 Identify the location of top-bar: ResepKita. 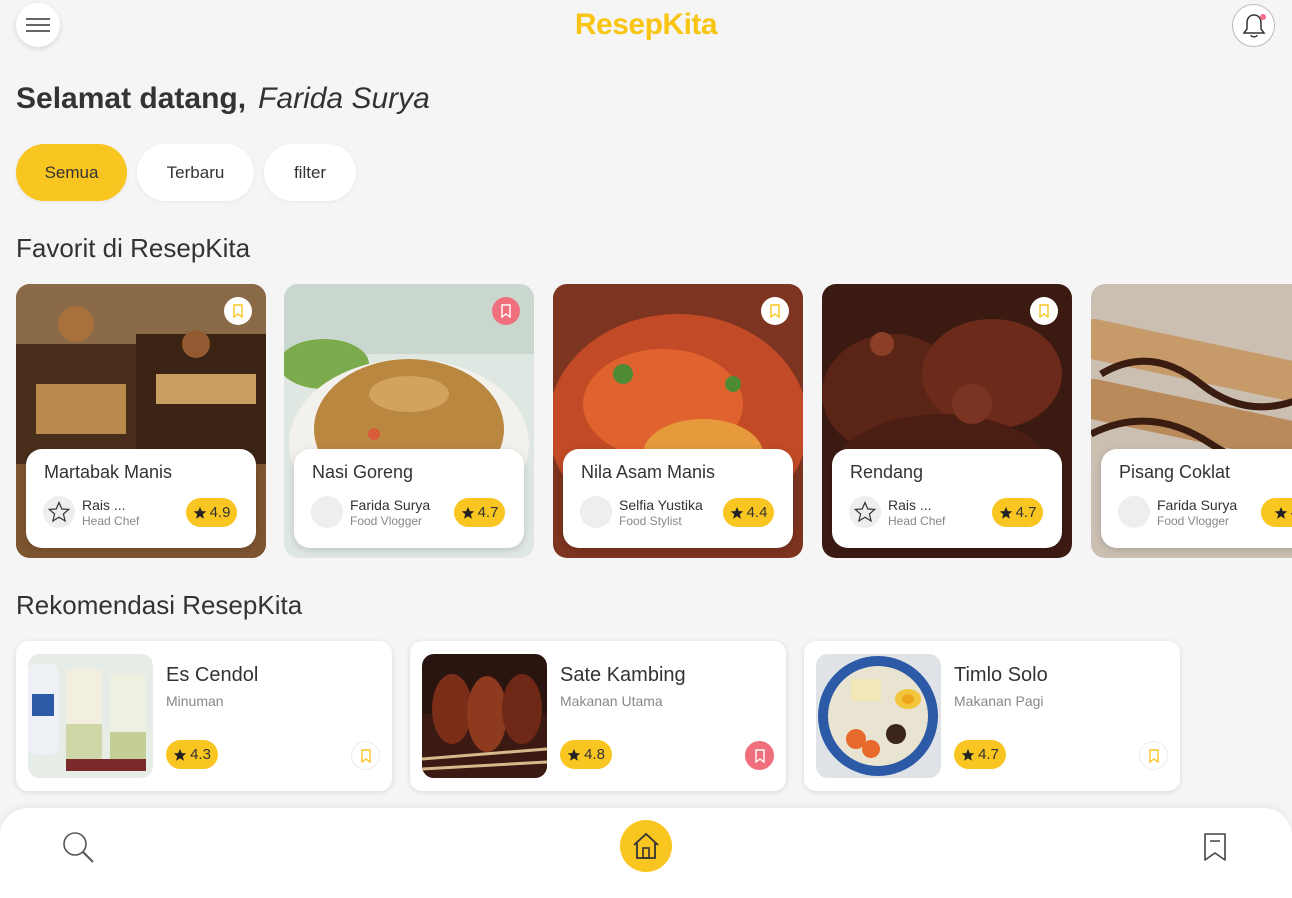
(646, 26).